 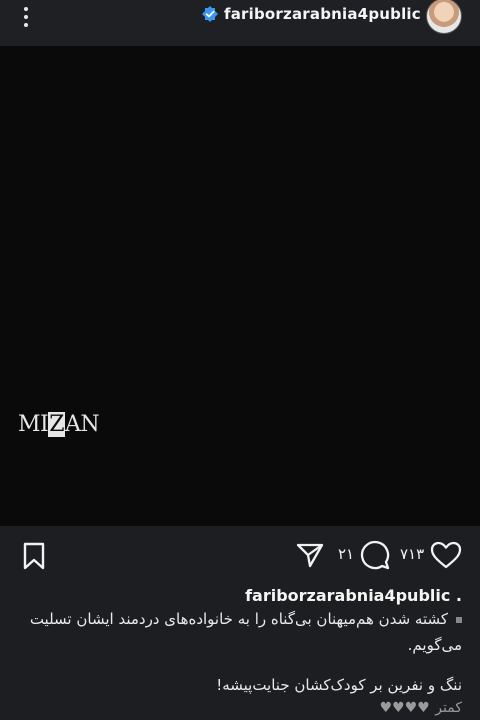 What do you see at coordinates (34, 556) in the screenshot?
I see `bookmark-icon` at bounding box center [34, 556].